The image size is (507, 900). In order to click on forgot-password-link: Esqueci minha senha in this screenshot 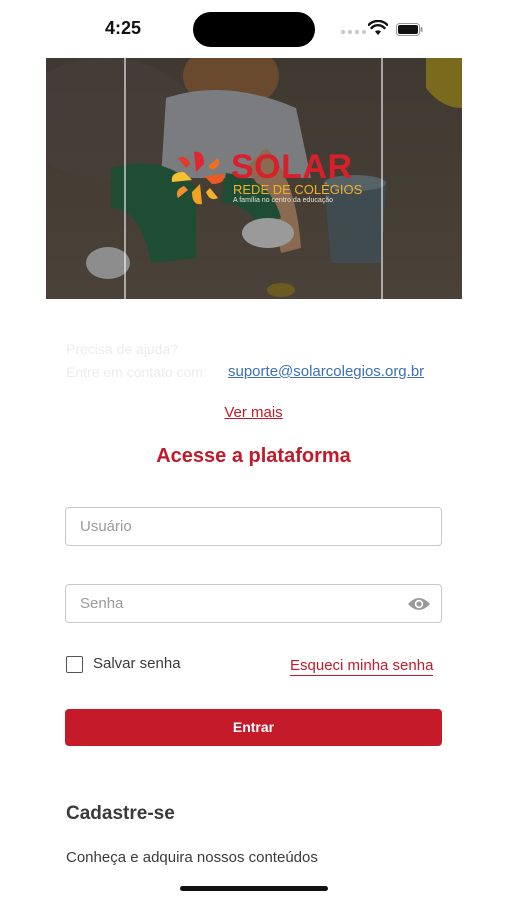, I will do `click(362, 666)`.